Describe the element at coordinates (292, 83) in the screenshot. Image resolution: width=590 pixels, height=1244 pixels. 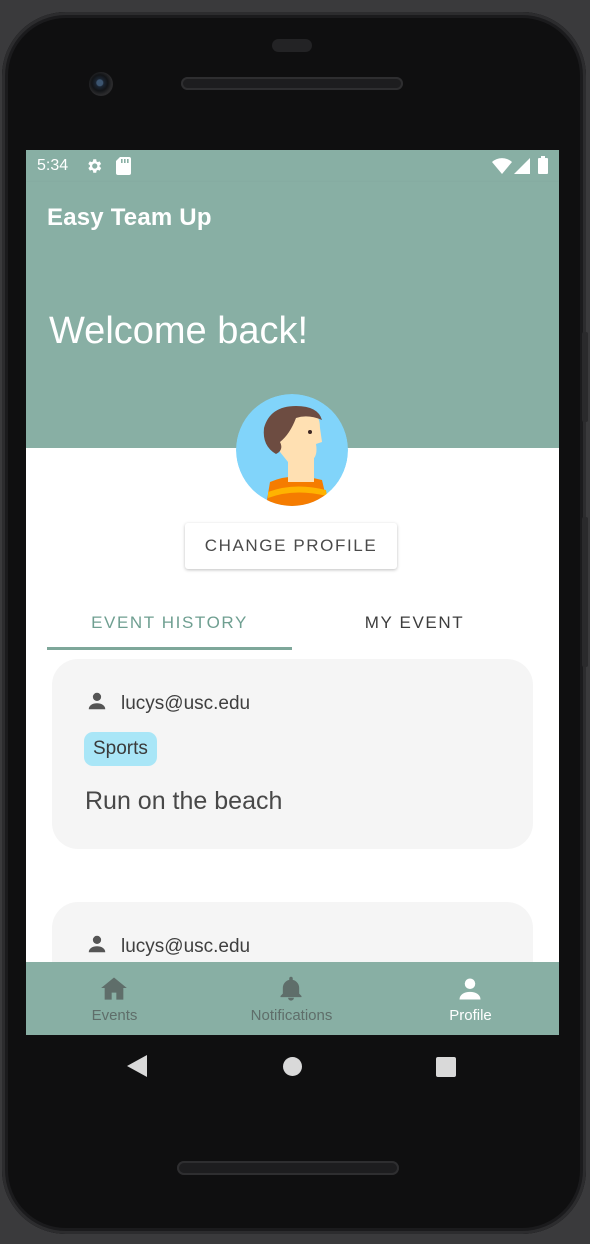
I see `top-speaker-grille` at that location.